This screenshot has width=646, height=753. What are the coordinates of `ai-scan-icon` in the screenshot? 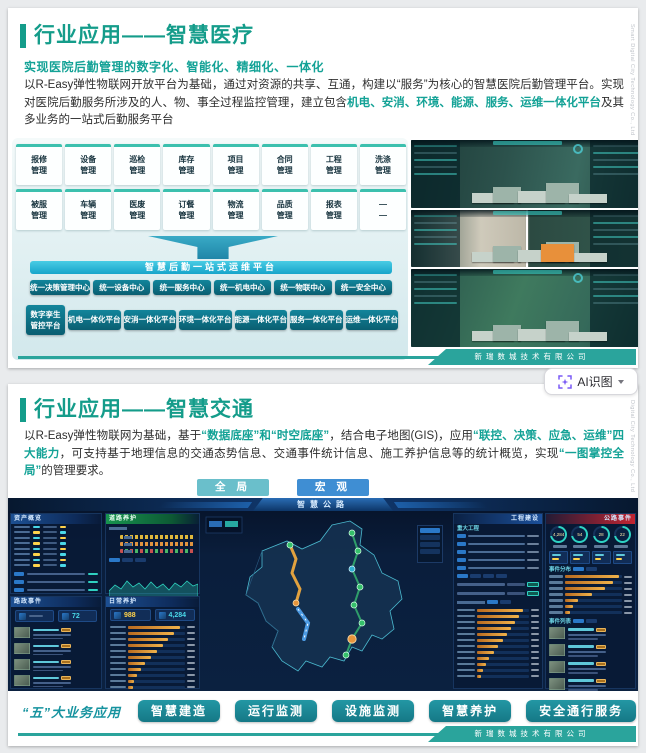 It's located at (565, 381).